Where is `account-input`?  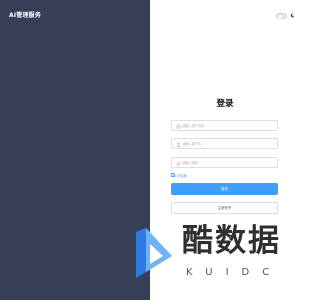 account-input is located at coordinates (229, 144).